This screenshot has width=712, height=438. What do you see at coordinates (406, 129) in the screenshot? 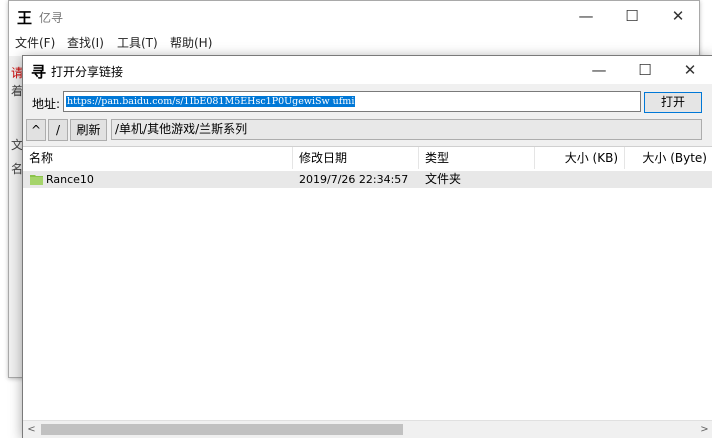
I see `path-field: /单机/其他游戏/兰斯系列` at bounding box center [406, 129].